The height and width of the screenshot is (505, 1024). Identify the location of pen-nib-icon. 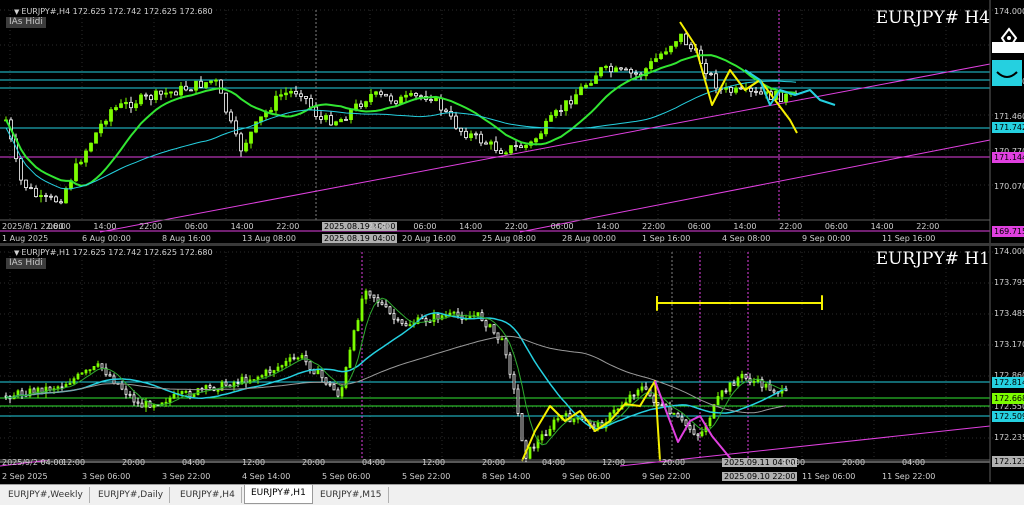
(1009, 39).